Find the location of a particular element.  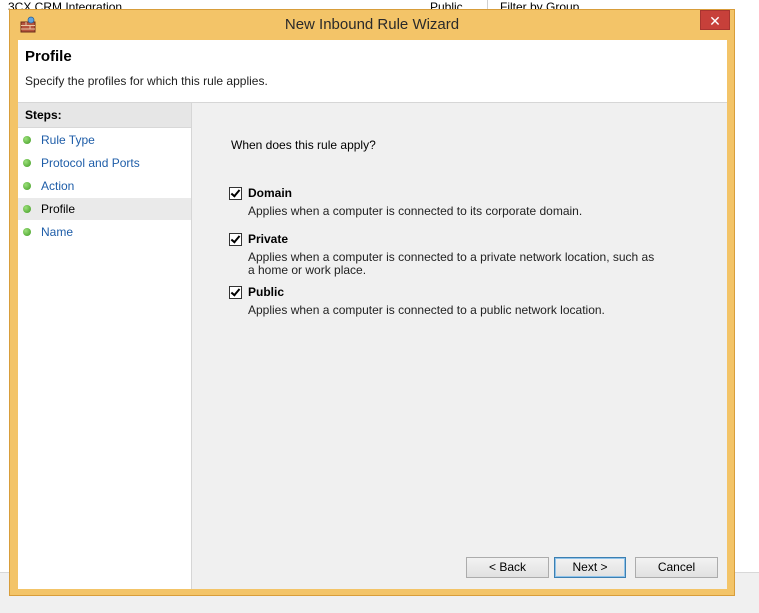

cancel-button: Cancel is located at coordinates (676, 567).